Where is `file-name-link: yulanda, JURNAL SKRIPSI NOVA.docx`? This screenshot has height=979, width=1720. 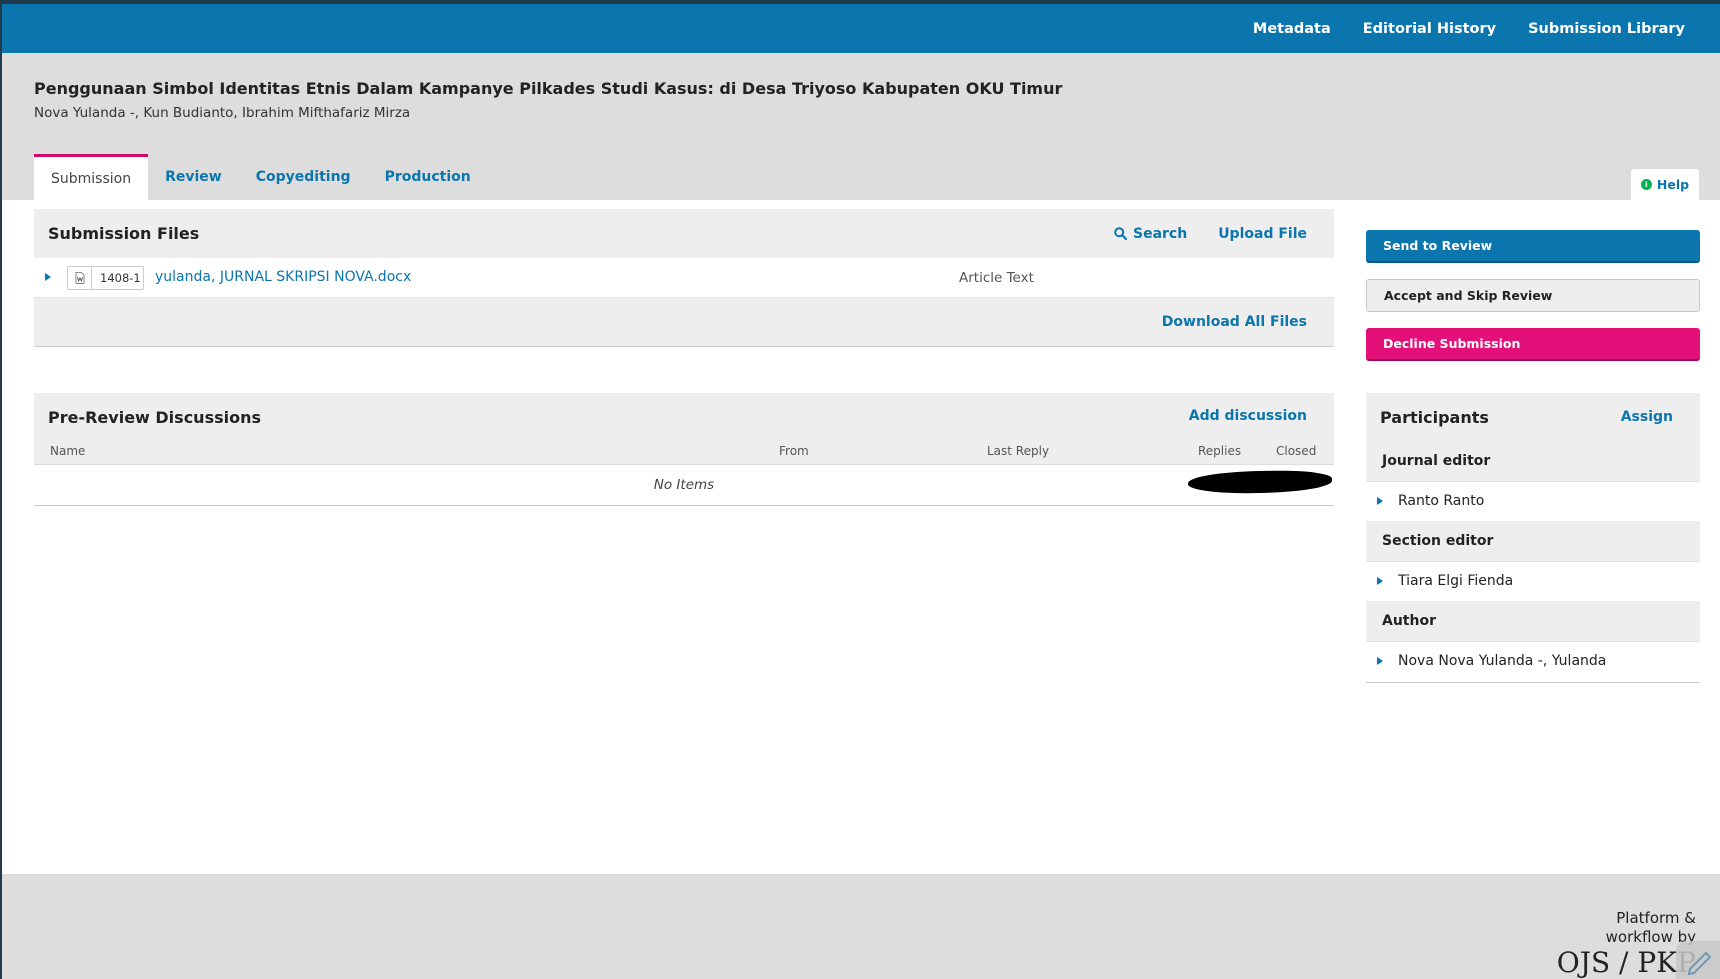 file-name-link: yulanda, JURNAL SKRIPSI NOVA.docx is located at coordinates (283, 277).